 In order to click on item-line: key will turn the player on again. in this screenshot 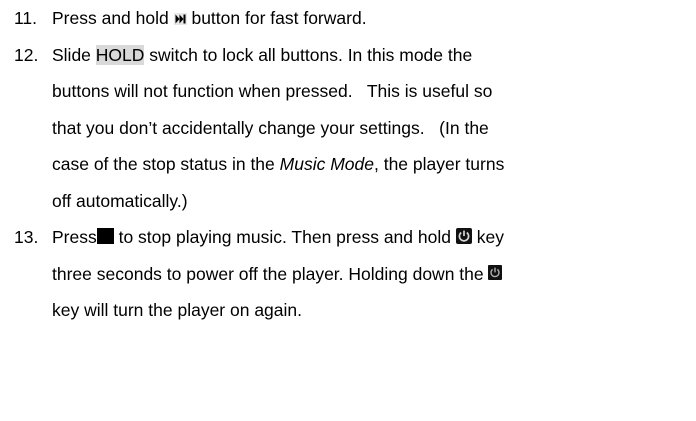, I will do `click(177, 310)`.